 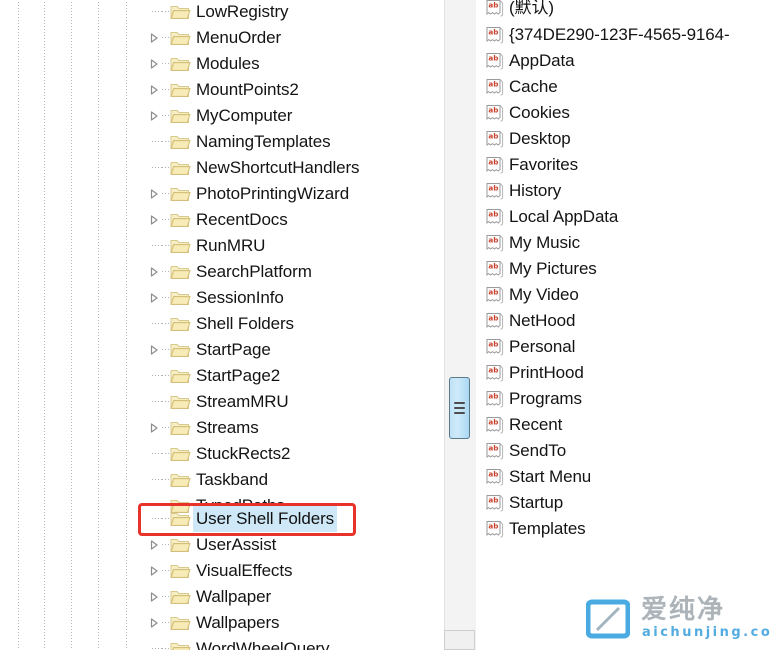 What do you see at coordinates (545, 398) in the screenshot?
I see `value-name-label: Programs` at bounding box center [545, 398].